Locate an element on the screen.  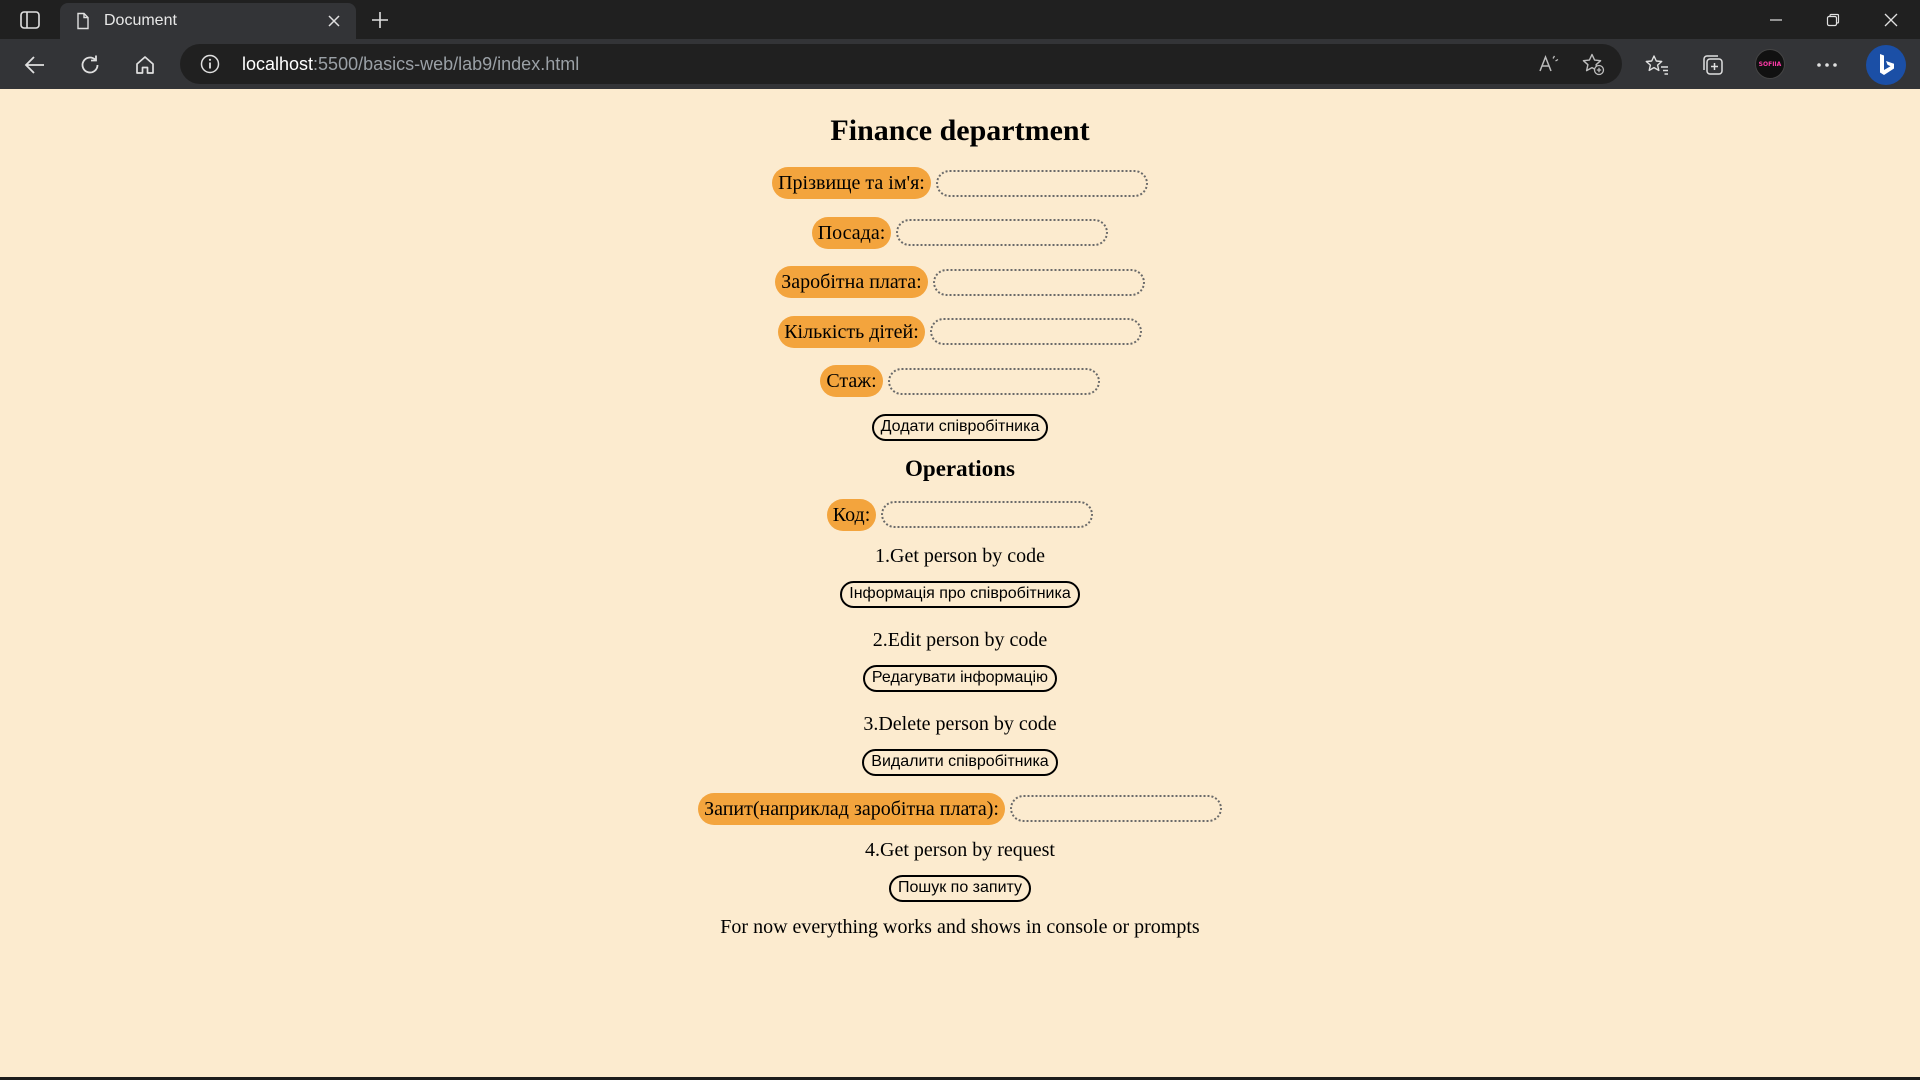
form-row-salary: Заробітна плата: is located at coordinates (960, 282).